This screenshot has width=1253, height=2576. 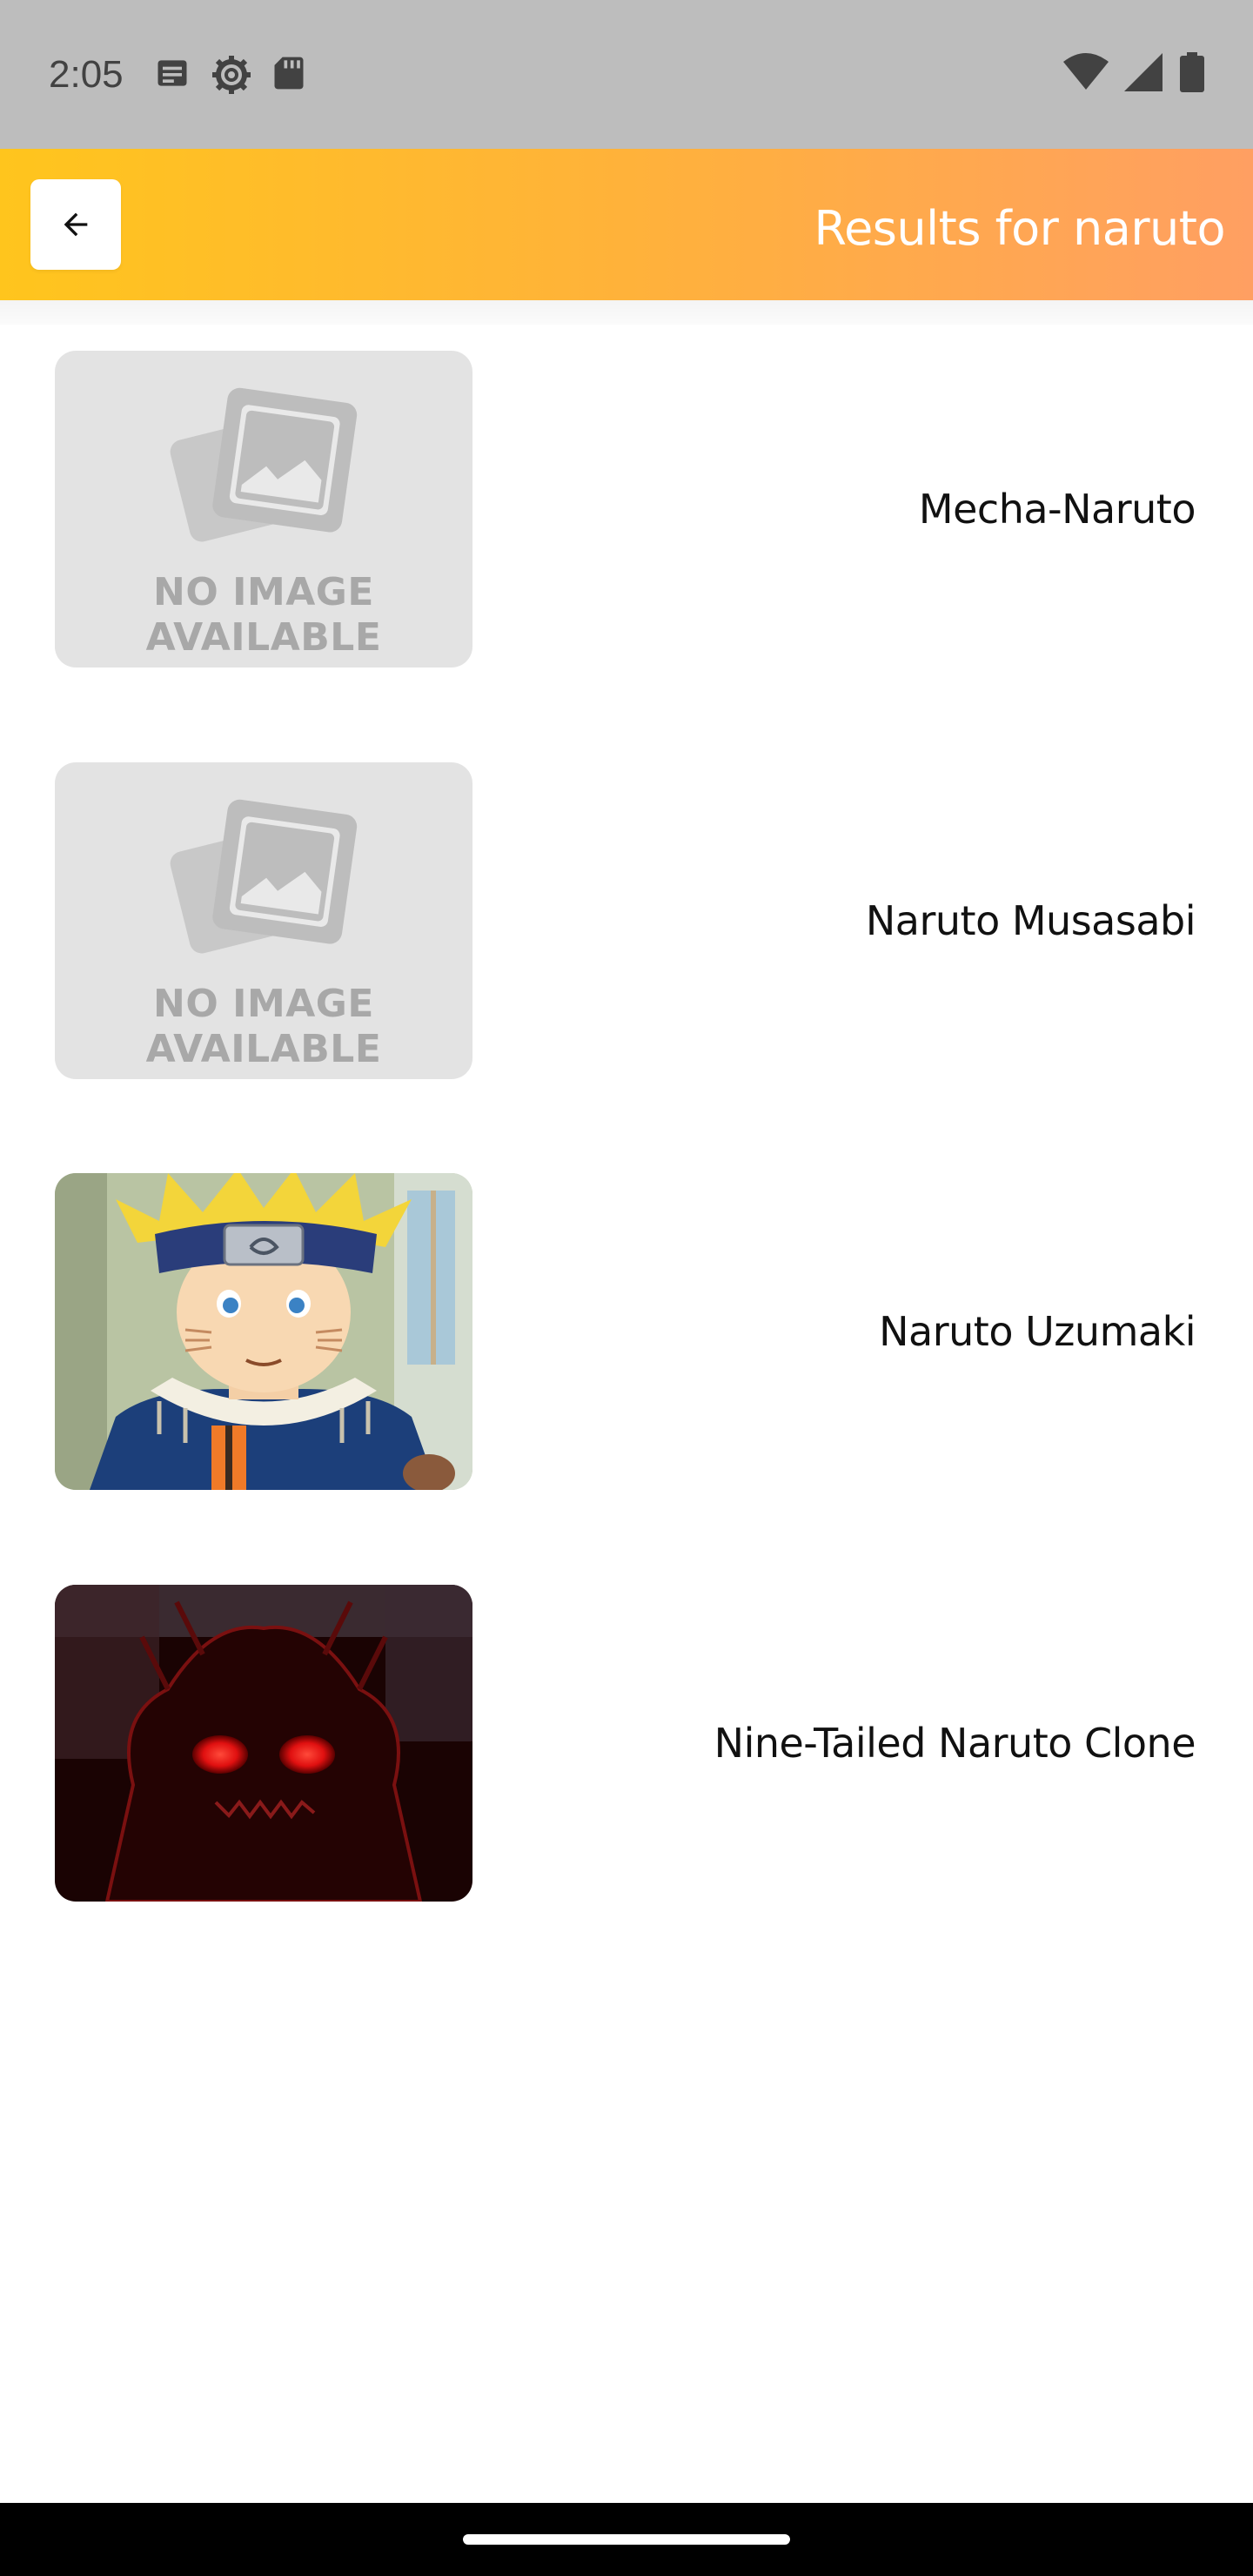 I want to click on naruto-portrait-image, so click(x=263, y=1331).